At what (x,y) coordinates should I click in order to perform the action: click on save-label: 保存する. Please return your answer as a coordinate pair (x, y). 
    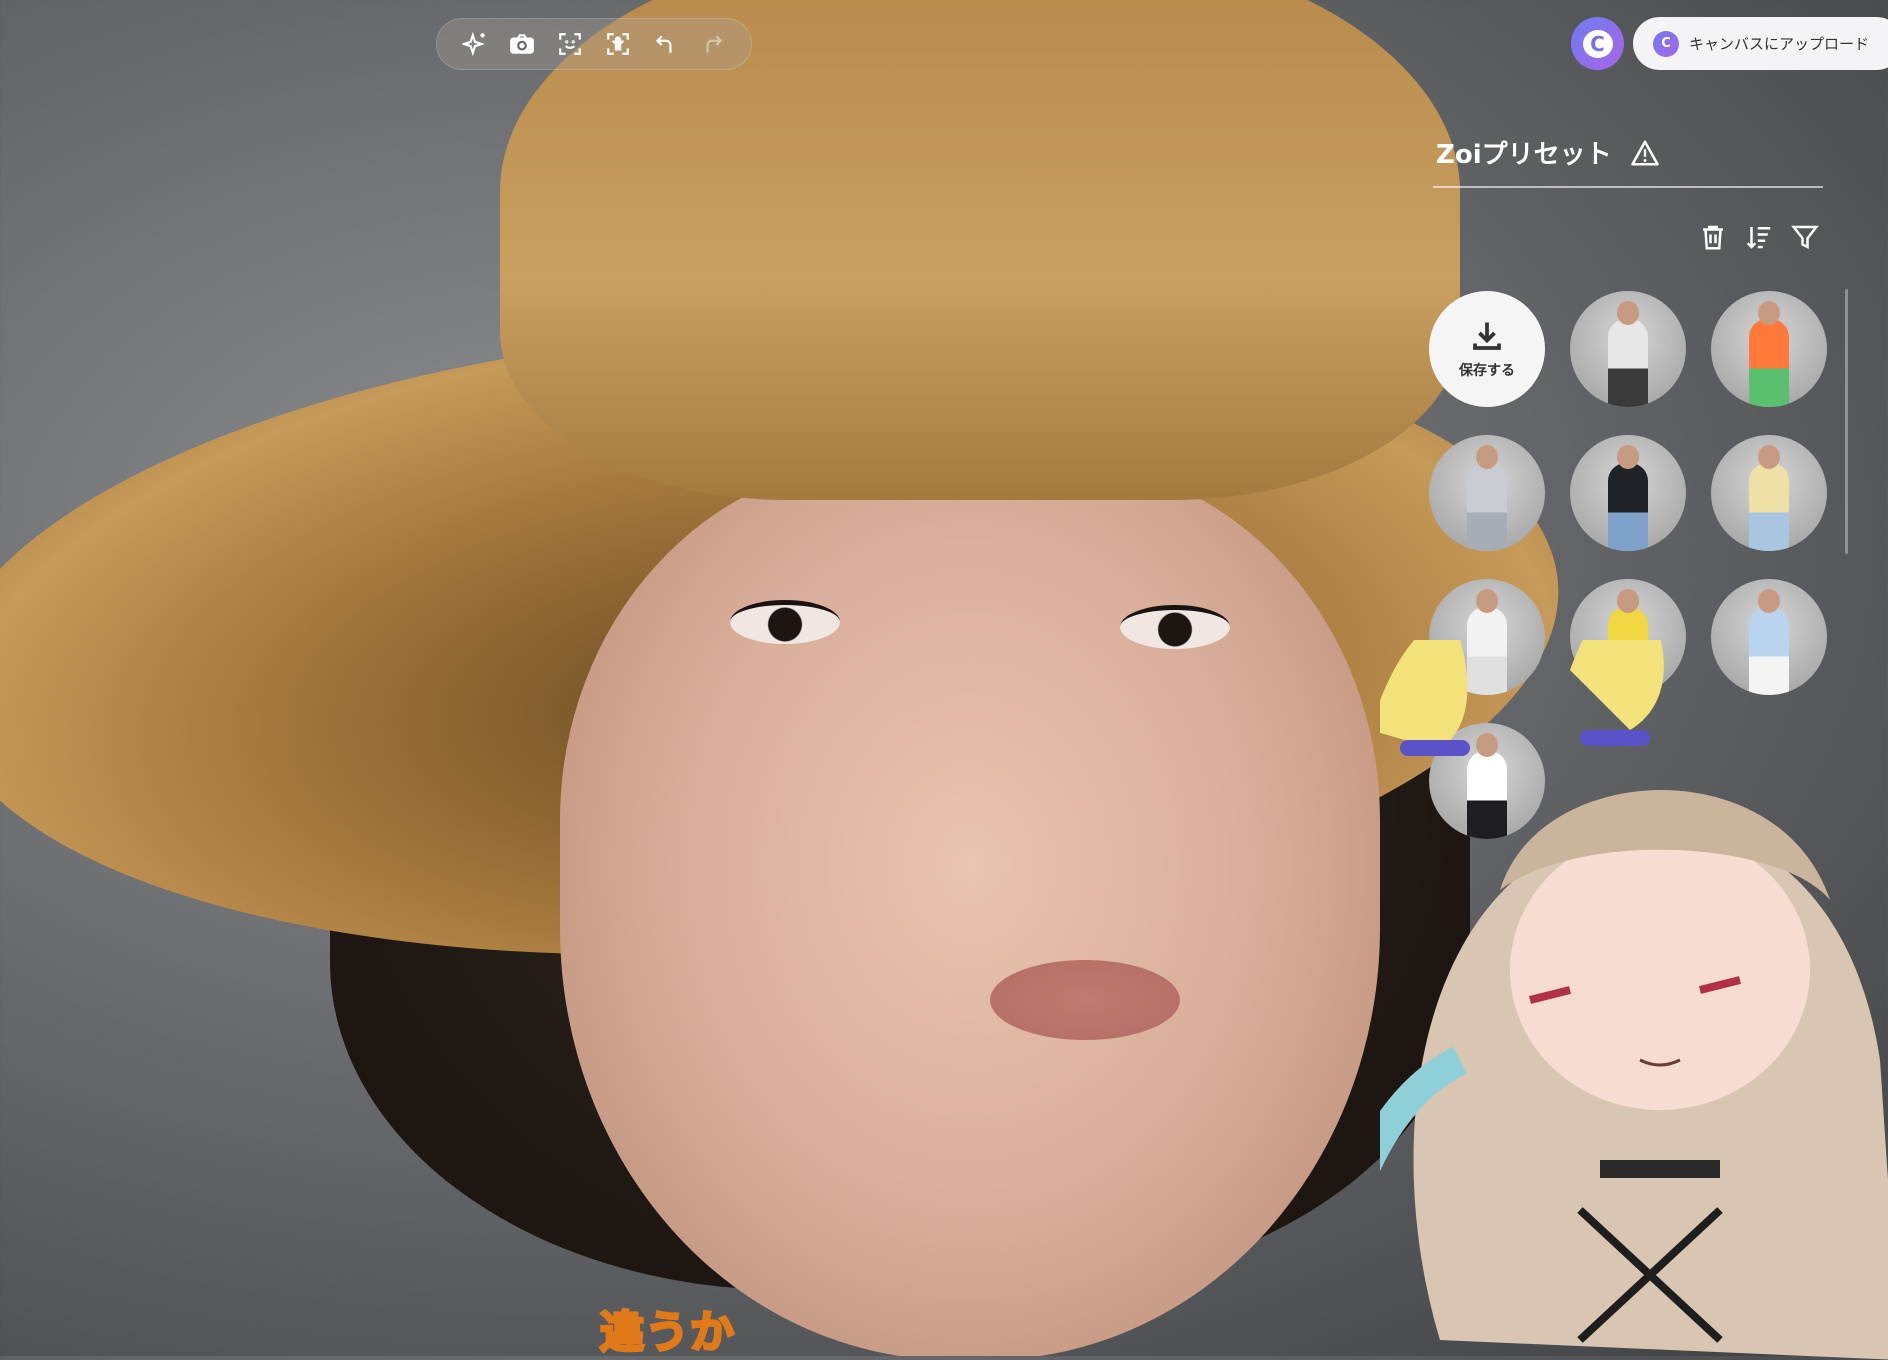
    Looking at the image, I should click on (1487, 371).